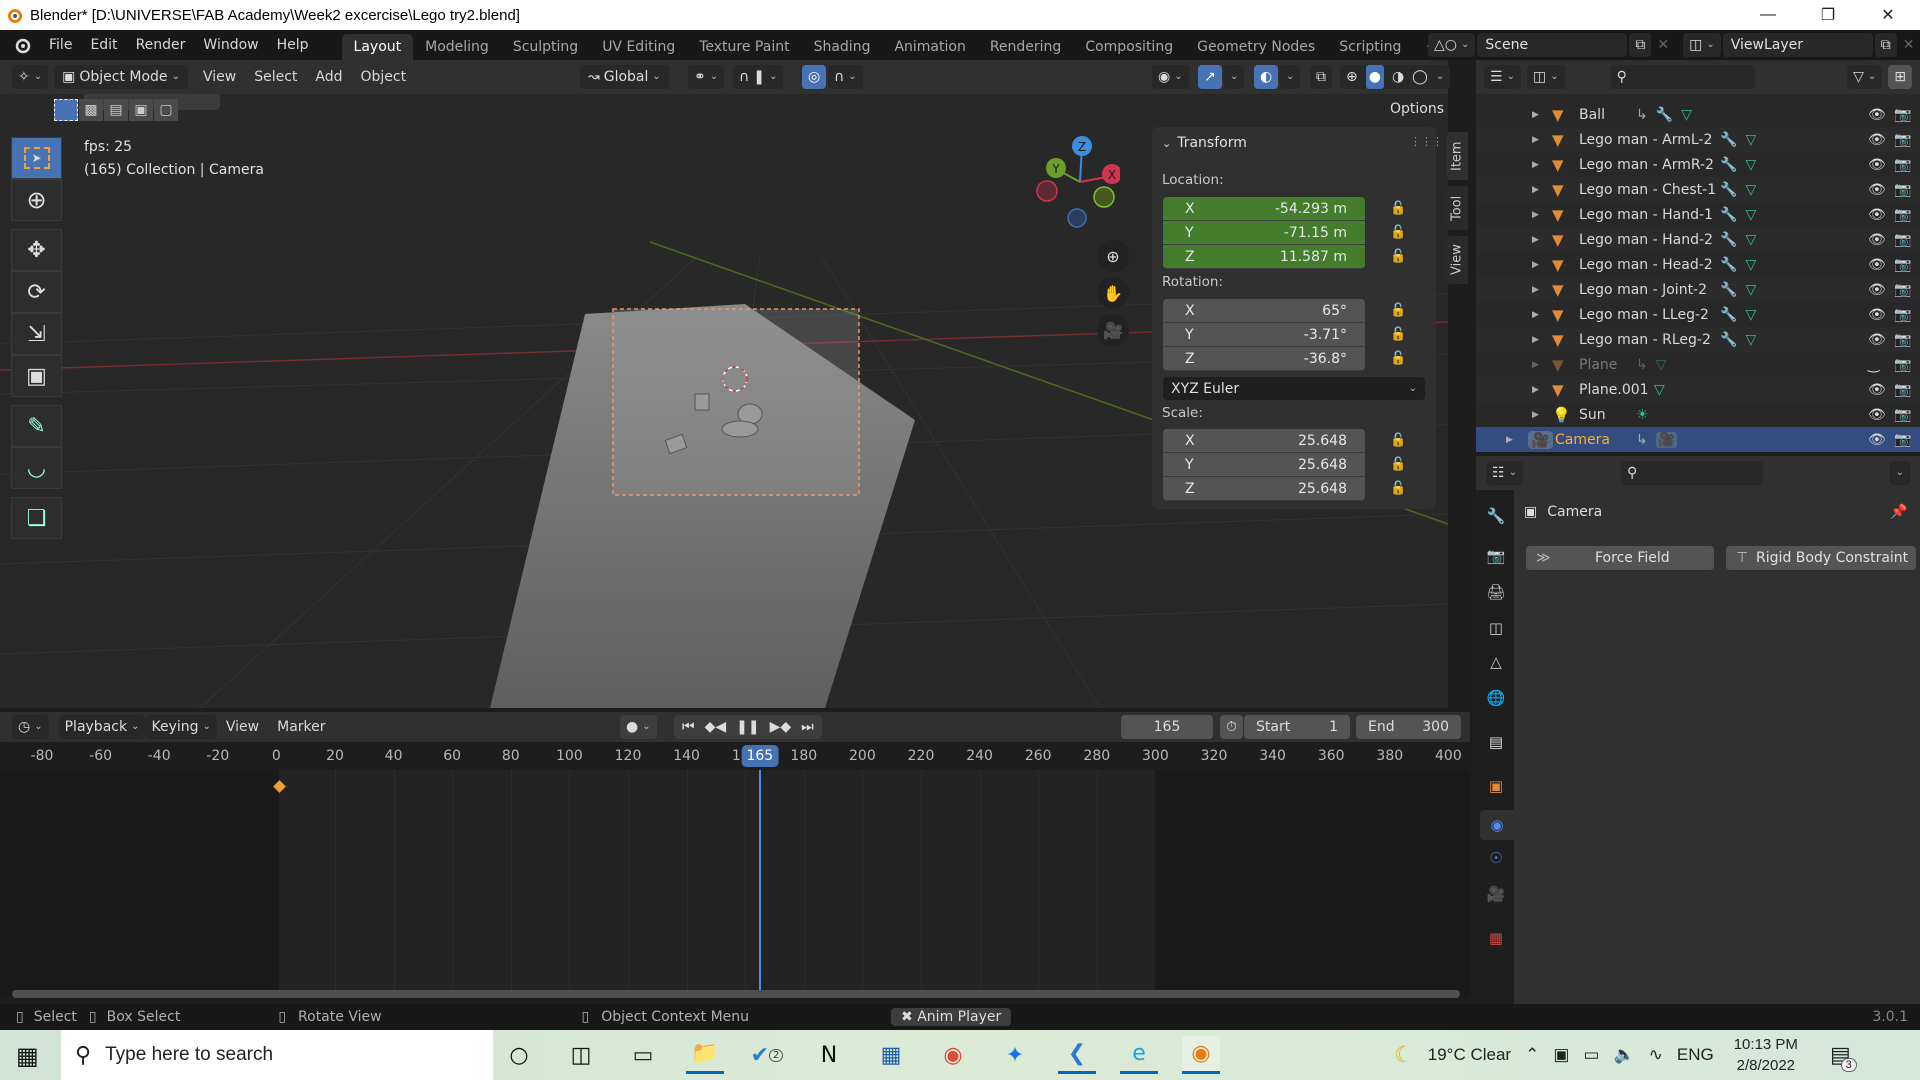 The height and width of the screenshot is (1080, 1920). I want to click on options-button: Options⌄, so click(1416, 109).